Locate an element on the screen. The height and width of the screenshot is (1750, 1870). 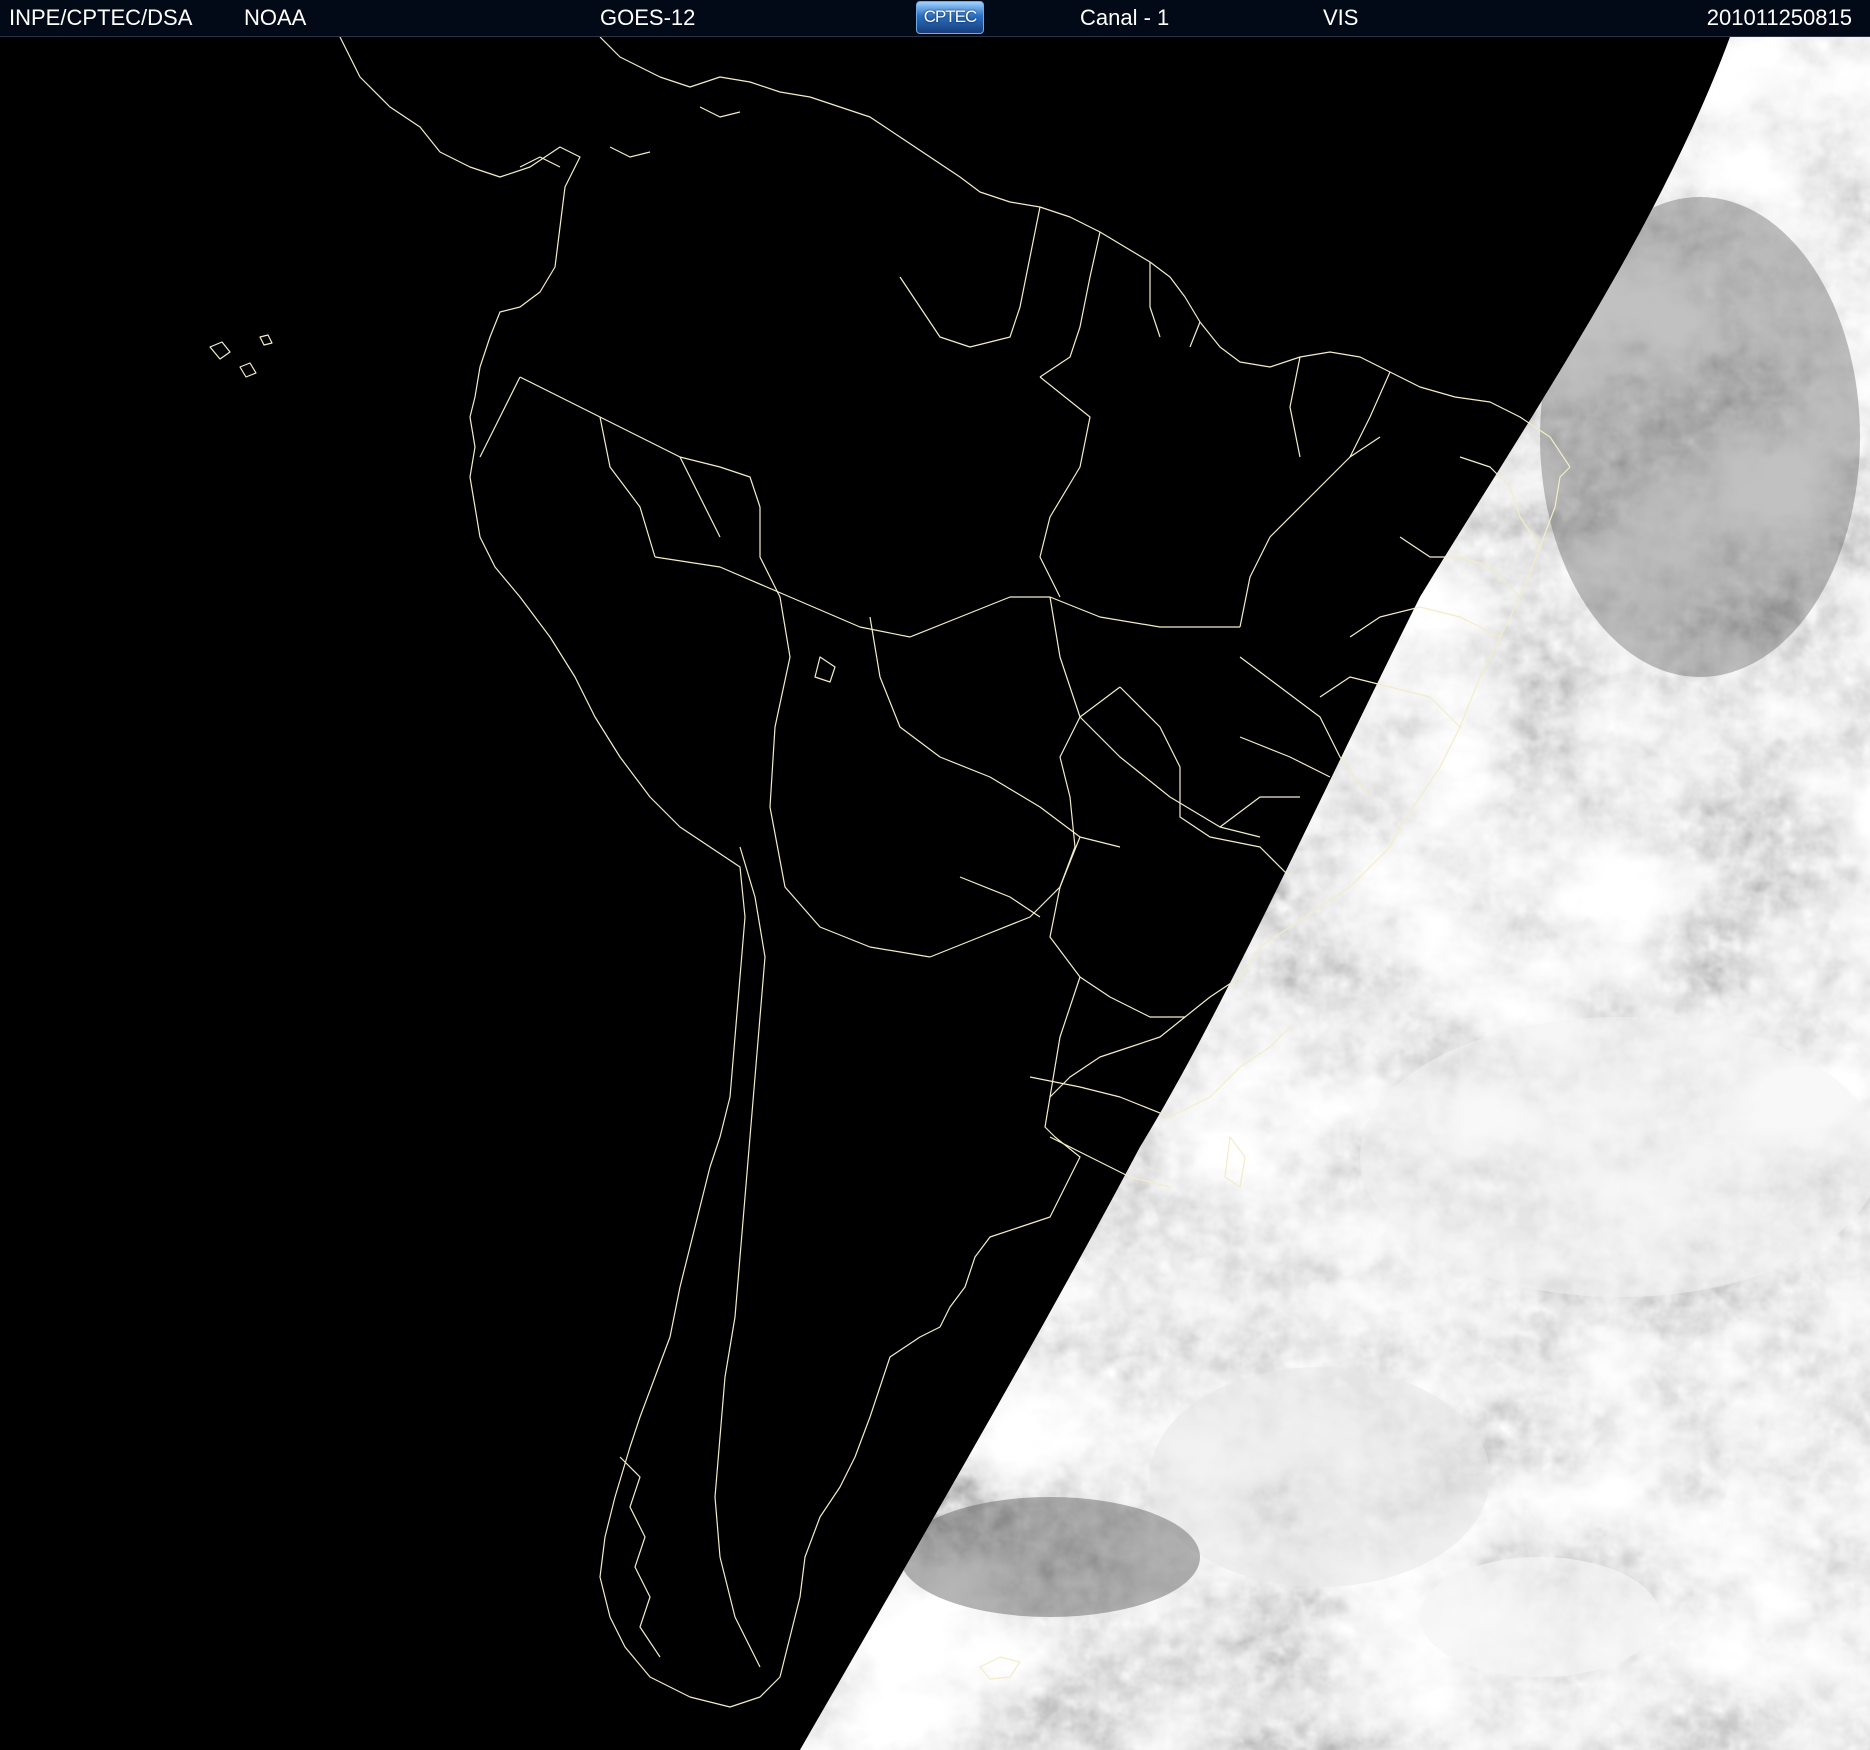
satellite-label: GOES-12 is located at coordinates (648, 17).